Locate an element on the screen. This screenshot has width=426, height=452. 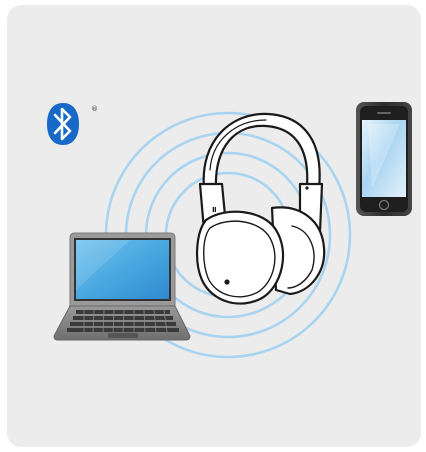
bluetooth-registered-mark: ® is located at coordinates (94, 109).